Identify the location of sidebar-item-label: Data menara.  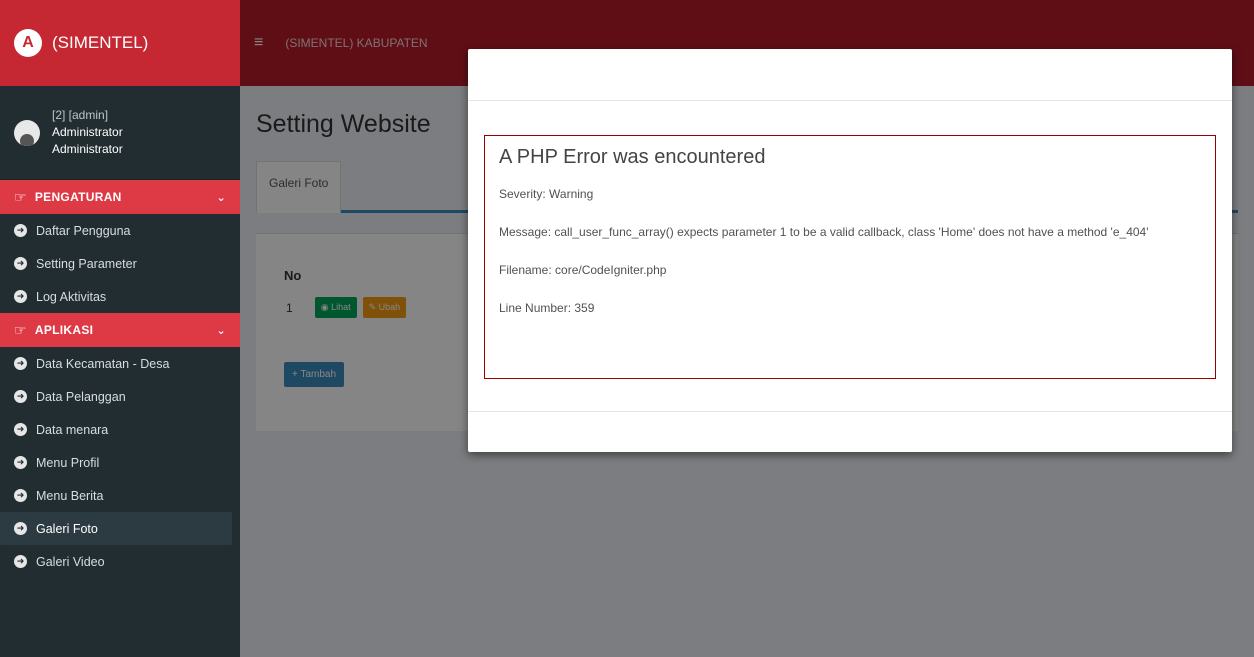
(72, 429).